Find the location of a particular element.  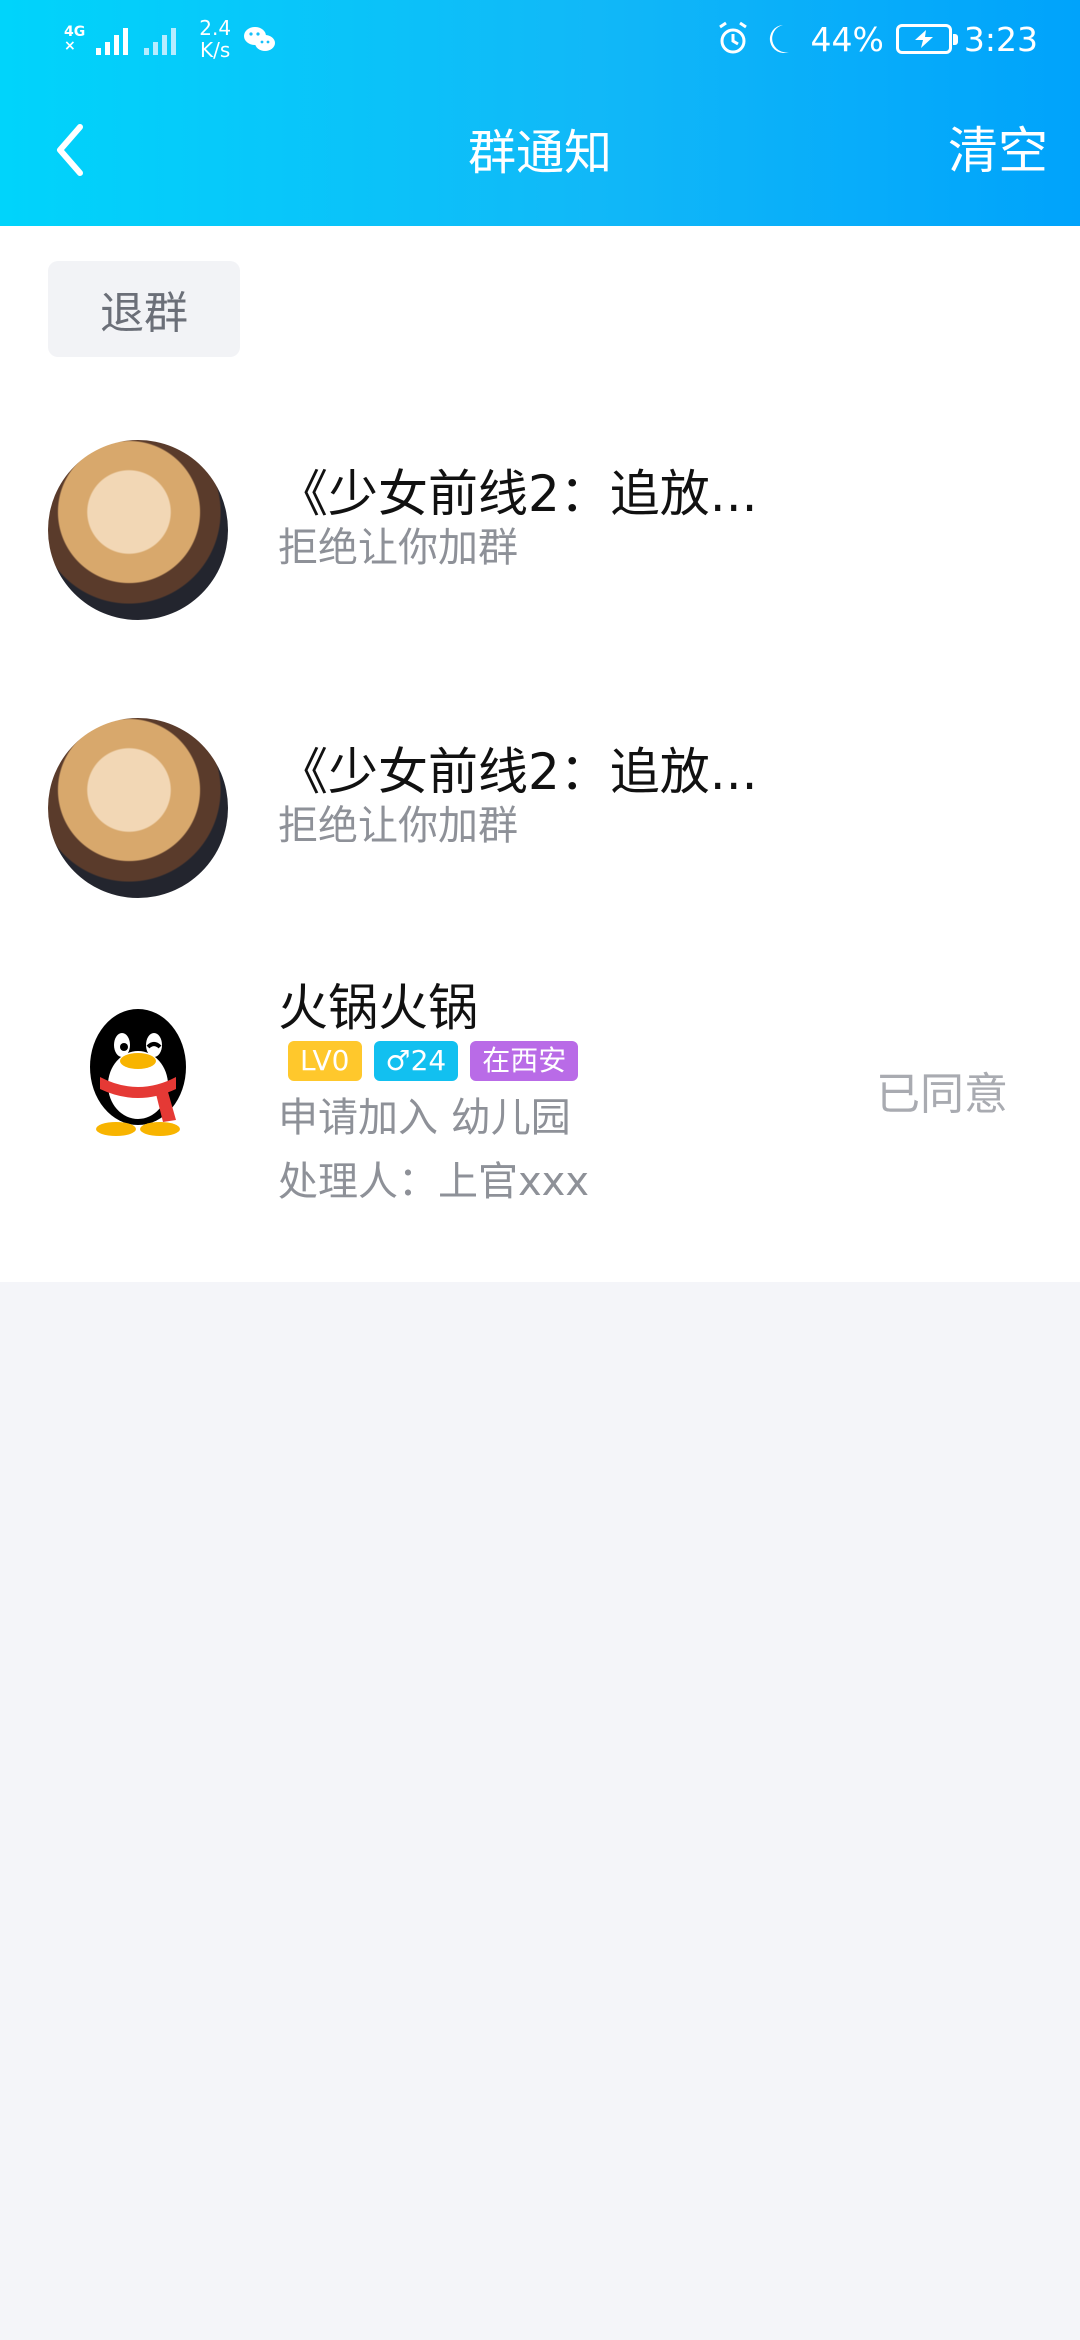

requester-name: 火锅火锅 is located at coordinates (378, 1008).